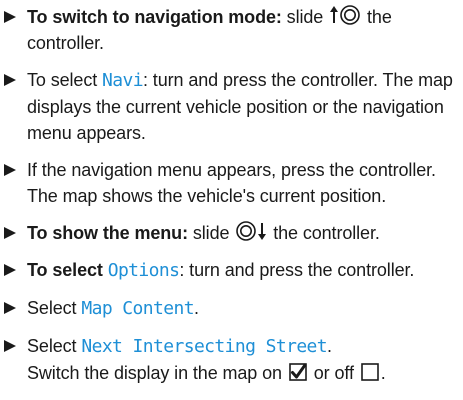 The height and width of the screenshot is (400, 463). Describe the element at coordinates (204, 346) in the screenshot. I see `ui-term: Next Intersecting Street` at that location.